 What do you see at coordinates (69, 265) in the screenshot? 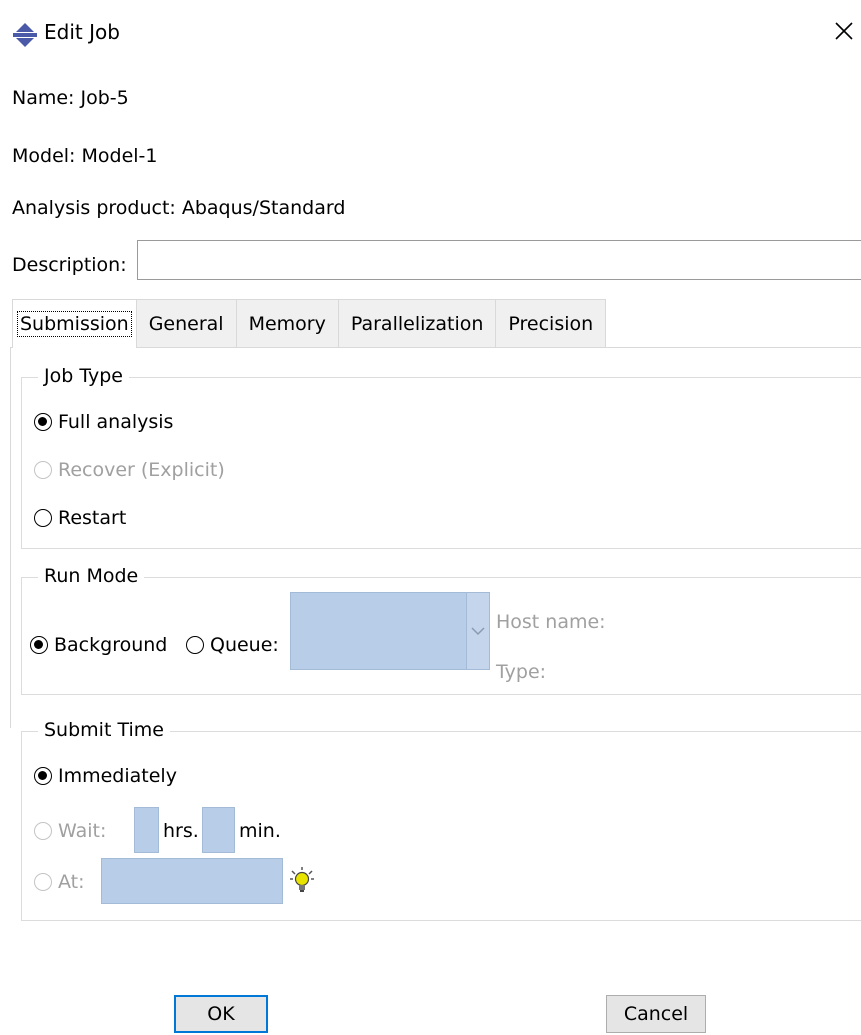
I see `description-label: Description:` at bounding box center [69, 265].